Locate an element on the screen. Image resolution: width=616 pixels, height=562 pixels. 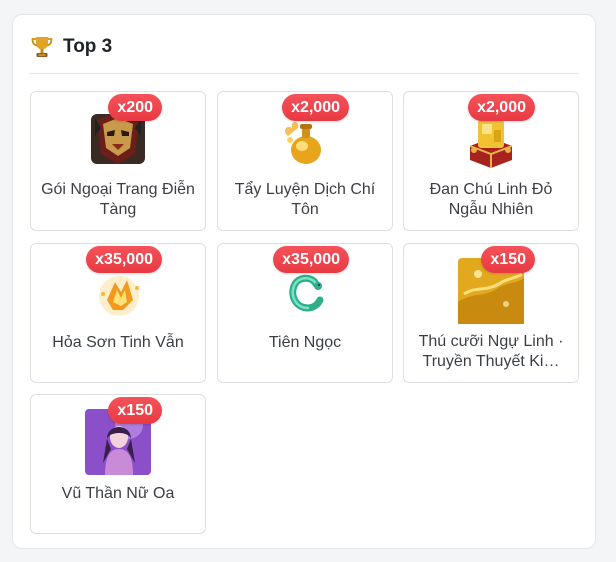
reward-card: x200 Gói Ngoại Trang Điễn Tàng is located at coordinates (118, 161).